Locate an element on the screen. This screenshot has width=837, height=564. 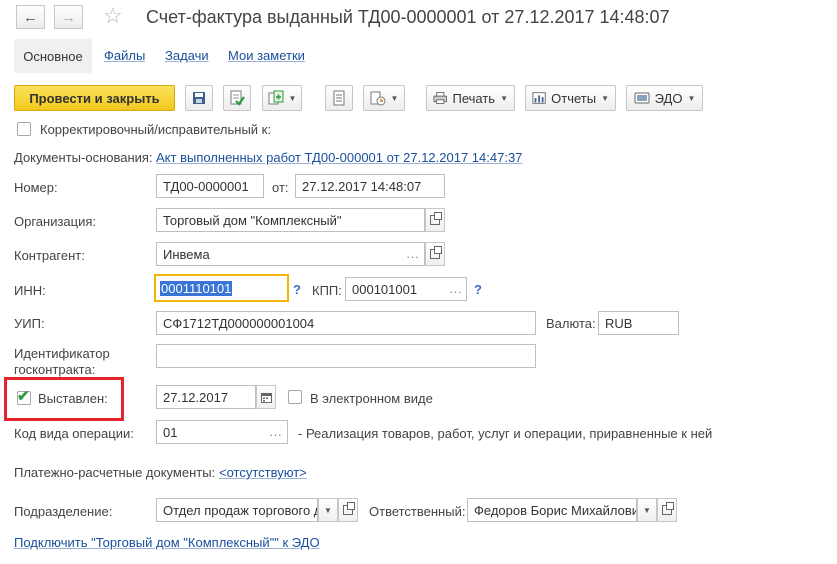
responsible-dropdown-button: ▼ is located at coordinates (647, 510).